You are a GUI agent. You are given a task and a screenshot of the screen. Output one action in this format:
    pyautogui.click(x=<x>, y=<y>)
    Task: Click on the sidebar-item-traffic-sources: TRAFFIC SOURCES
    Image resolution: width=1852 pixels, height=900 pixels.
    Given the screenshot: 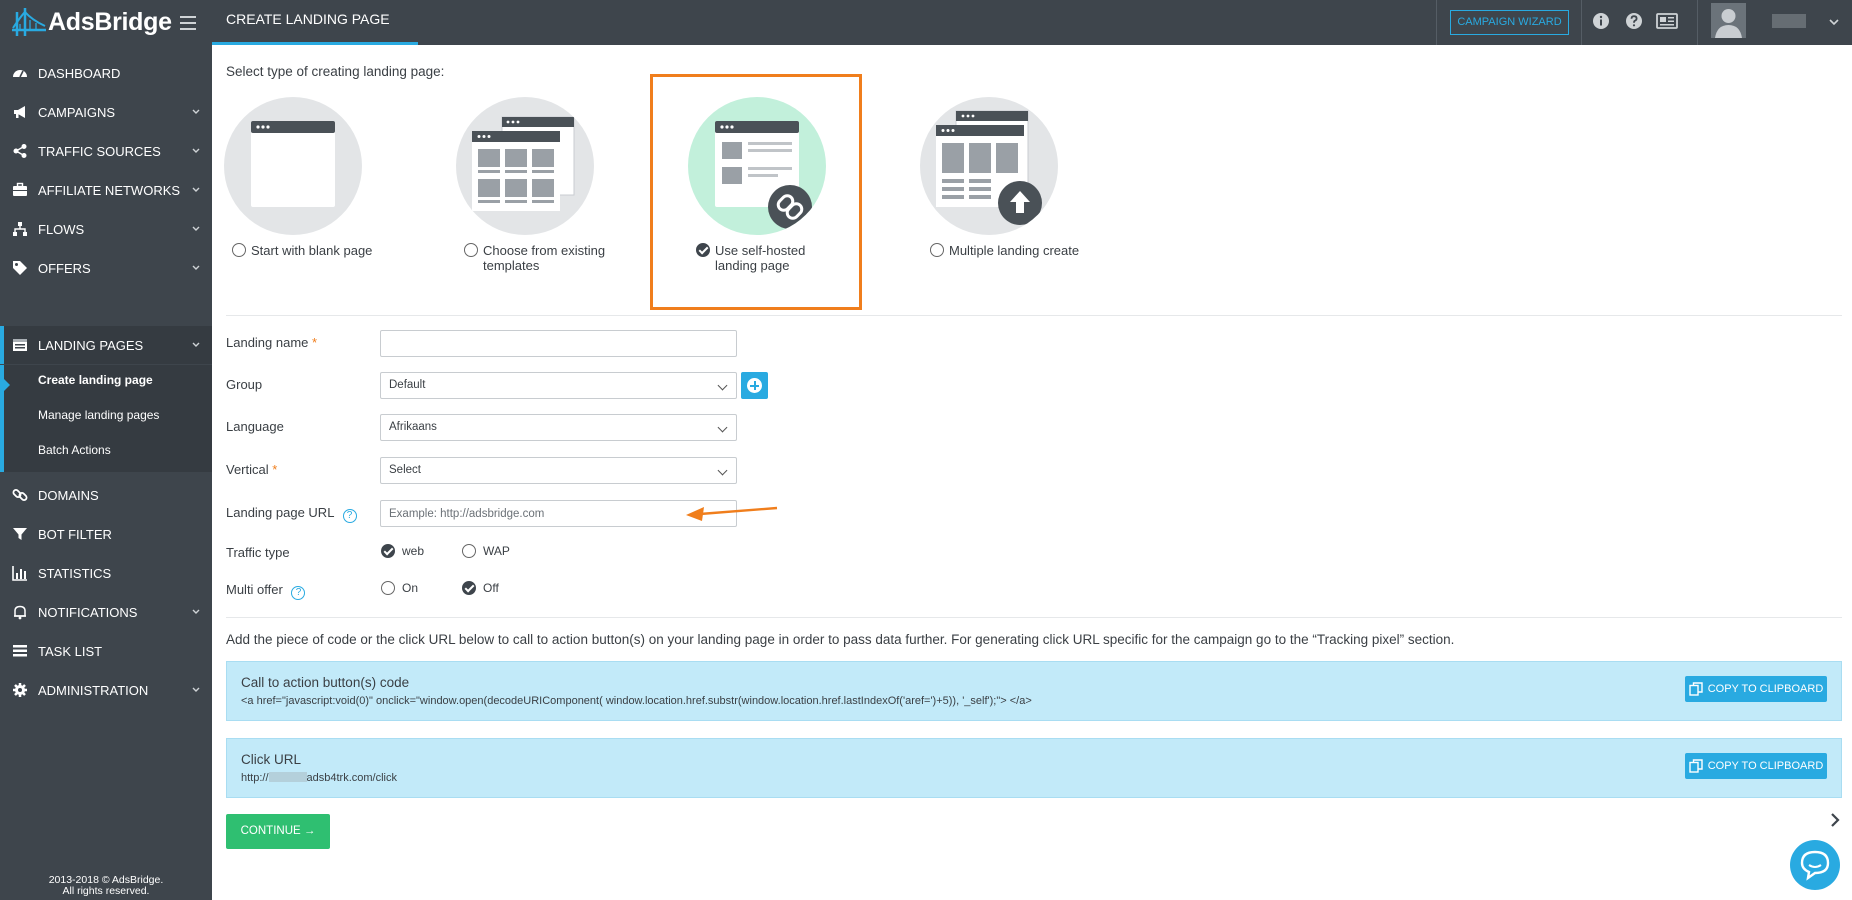 What is the action you would take?
    pyautogui.click(x=106, y=151)
    